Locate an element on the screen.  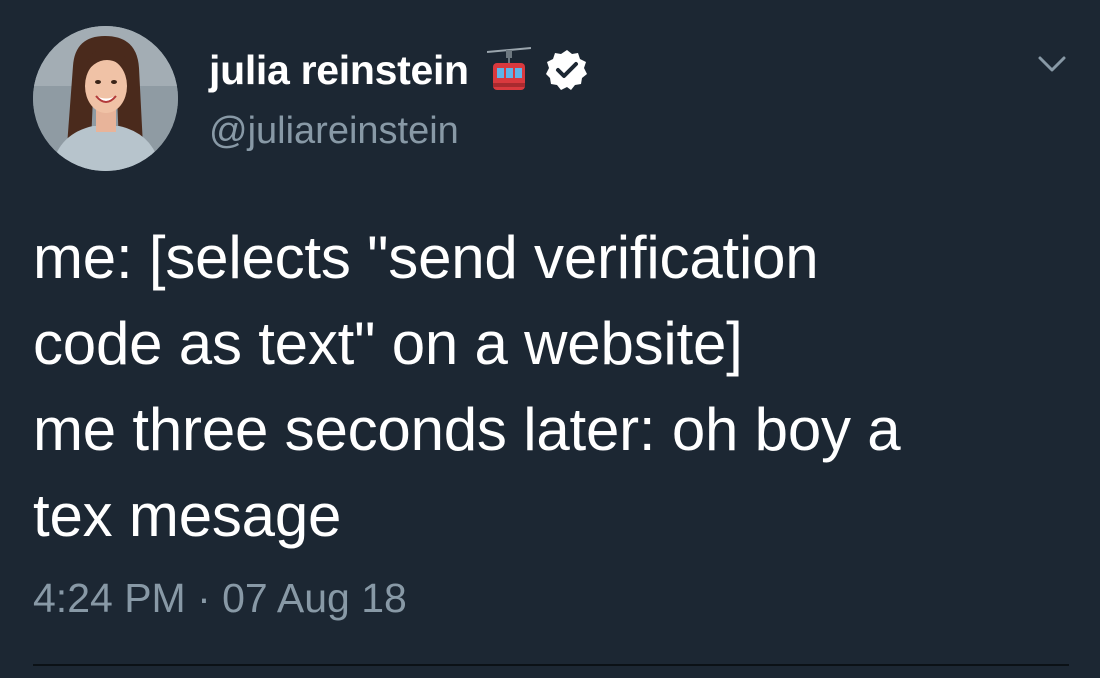
verified-badge-icon is located at coordinates (567, 70).